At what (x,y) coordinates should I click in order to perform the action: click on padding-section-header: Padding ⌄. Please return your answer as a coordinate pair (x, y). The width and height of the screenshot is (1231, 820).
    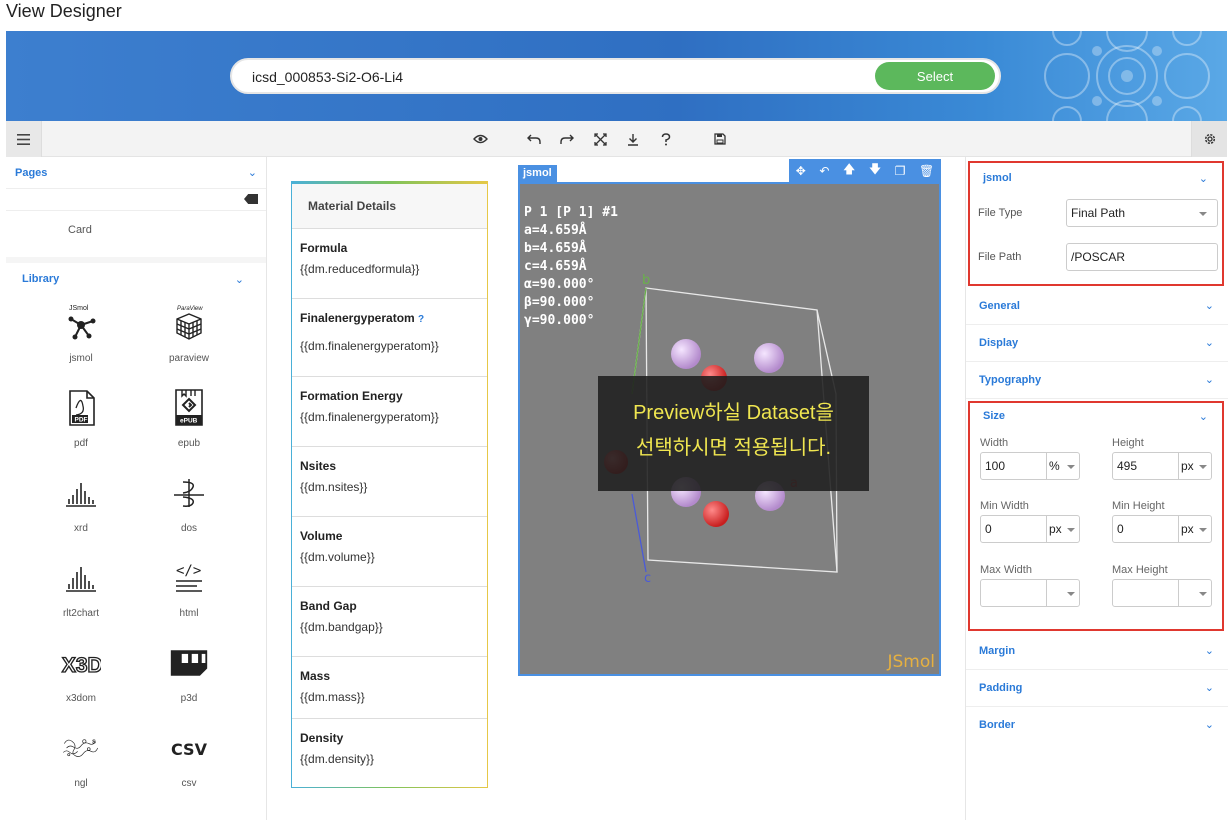
    Looking at the image, I should click on (1097, 687).